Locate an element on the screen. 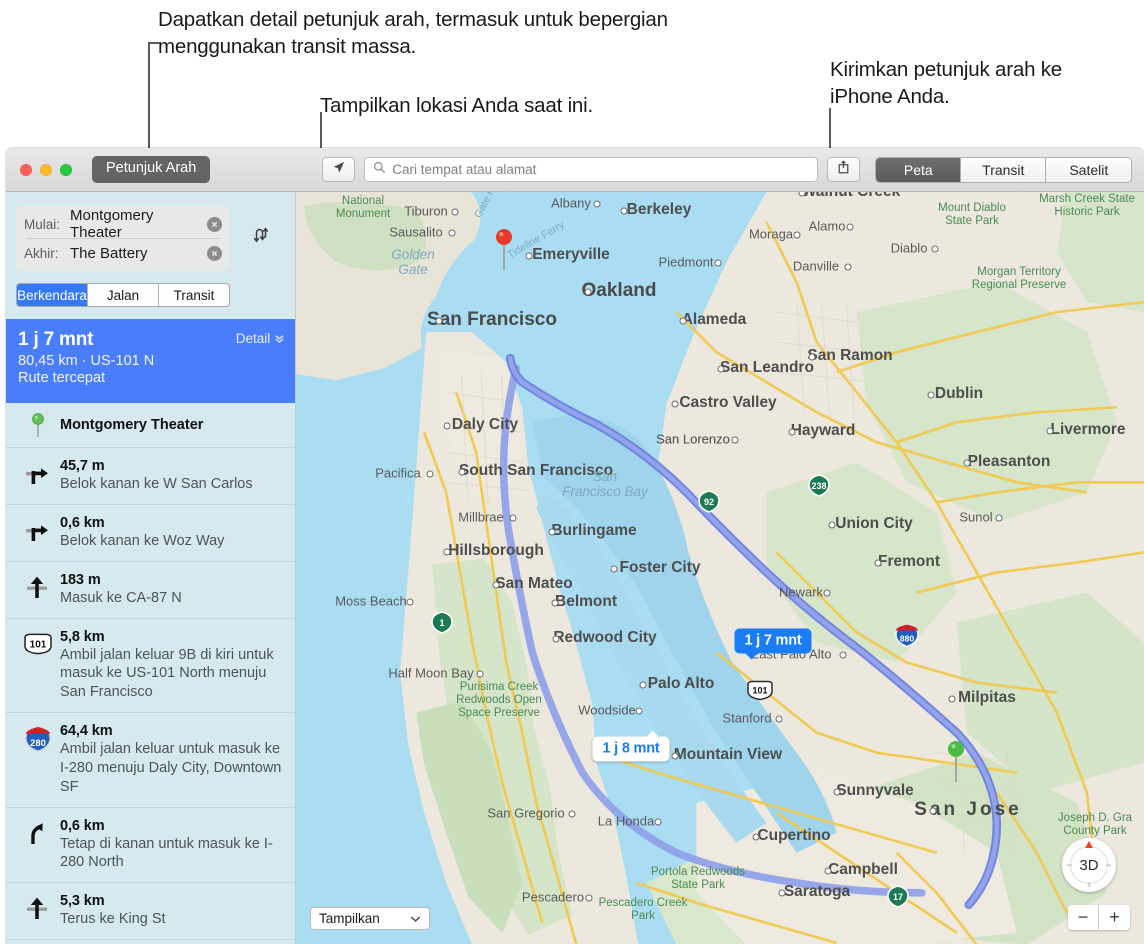  share-icon is located at coordinates (843, 169).